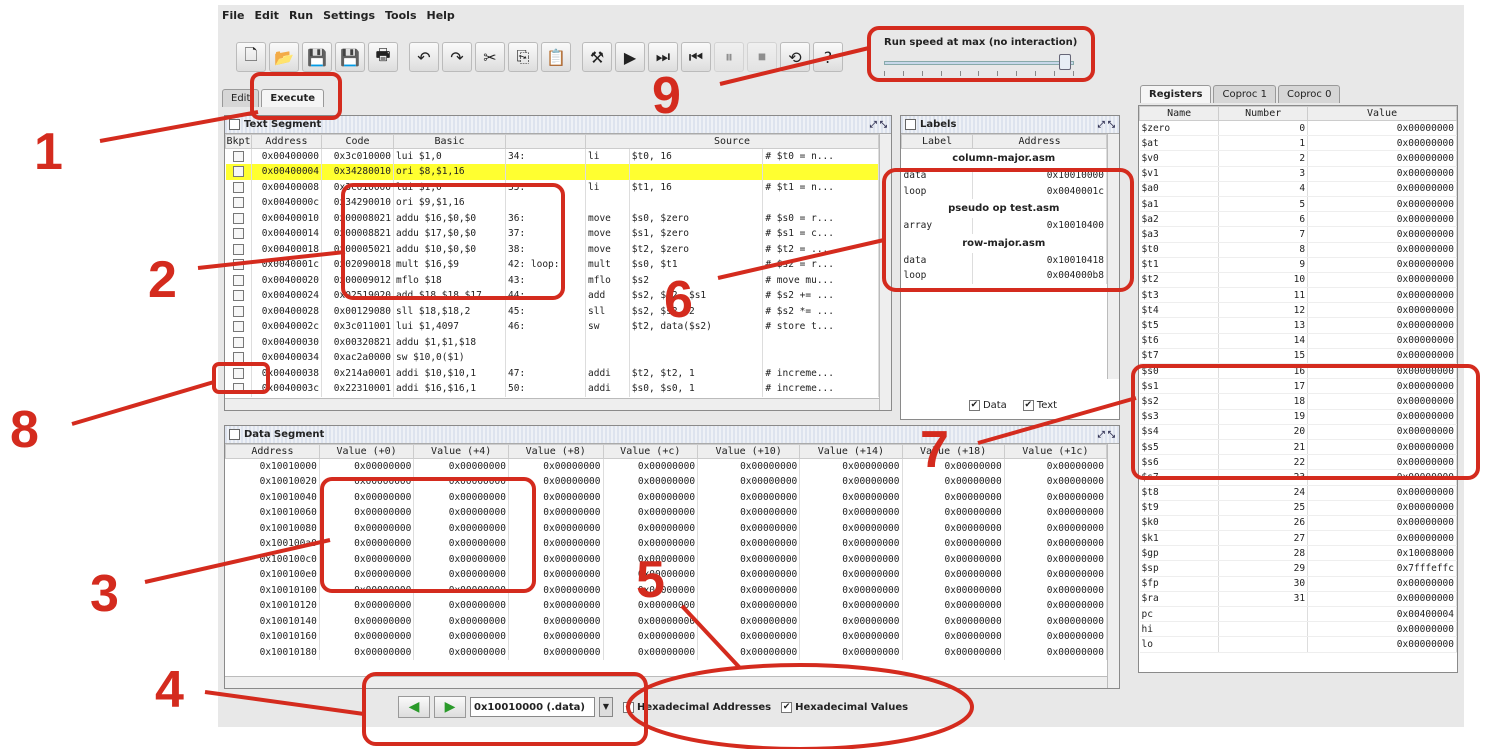  What do you see at coordinates (1113, 566) in the screenshot?
I see `data-segment-vscroll` at bounding box center [1113, 566].